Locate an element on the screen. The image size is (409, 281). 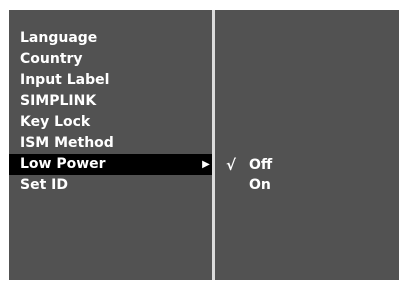
menu-item-label: Low Power is located at coordinates (63, 164).